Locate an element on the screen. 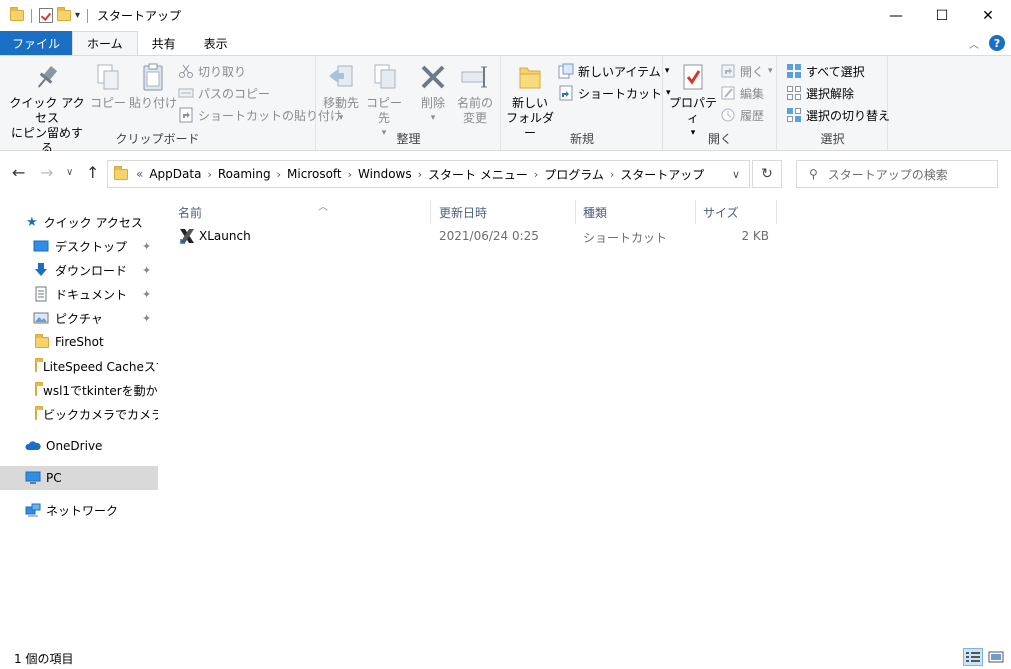  forward-arrow-icon: → is located at coordinates (46, 172).